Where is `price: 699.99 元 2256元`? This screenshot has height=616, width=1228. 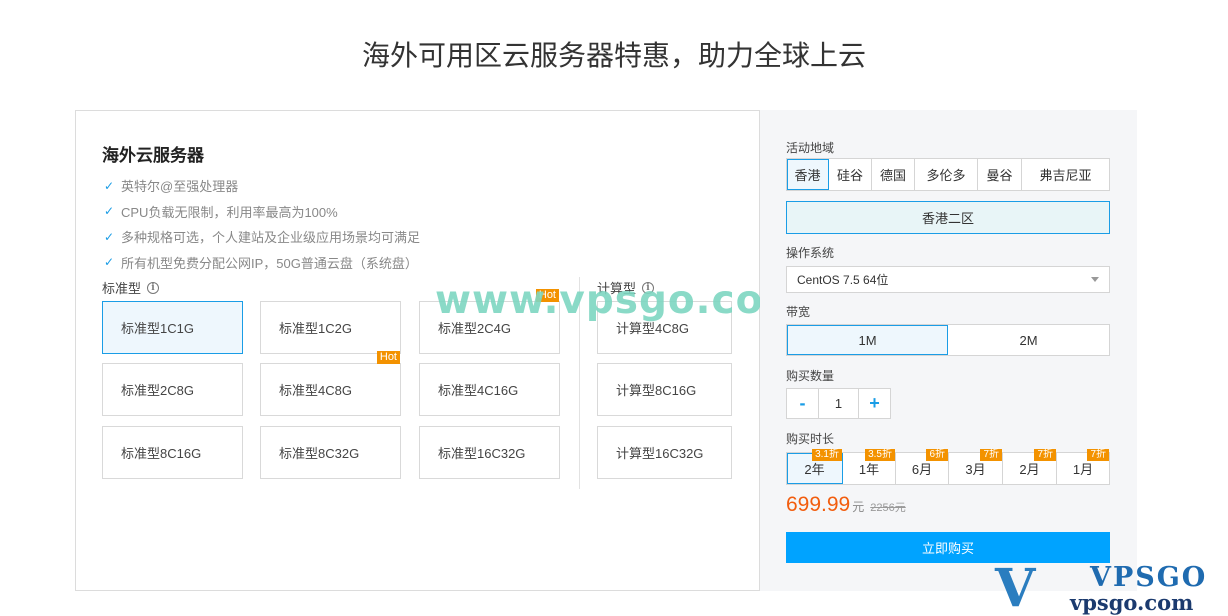
price: 699.99 元 2256元 is located at coordinates (846, 505).